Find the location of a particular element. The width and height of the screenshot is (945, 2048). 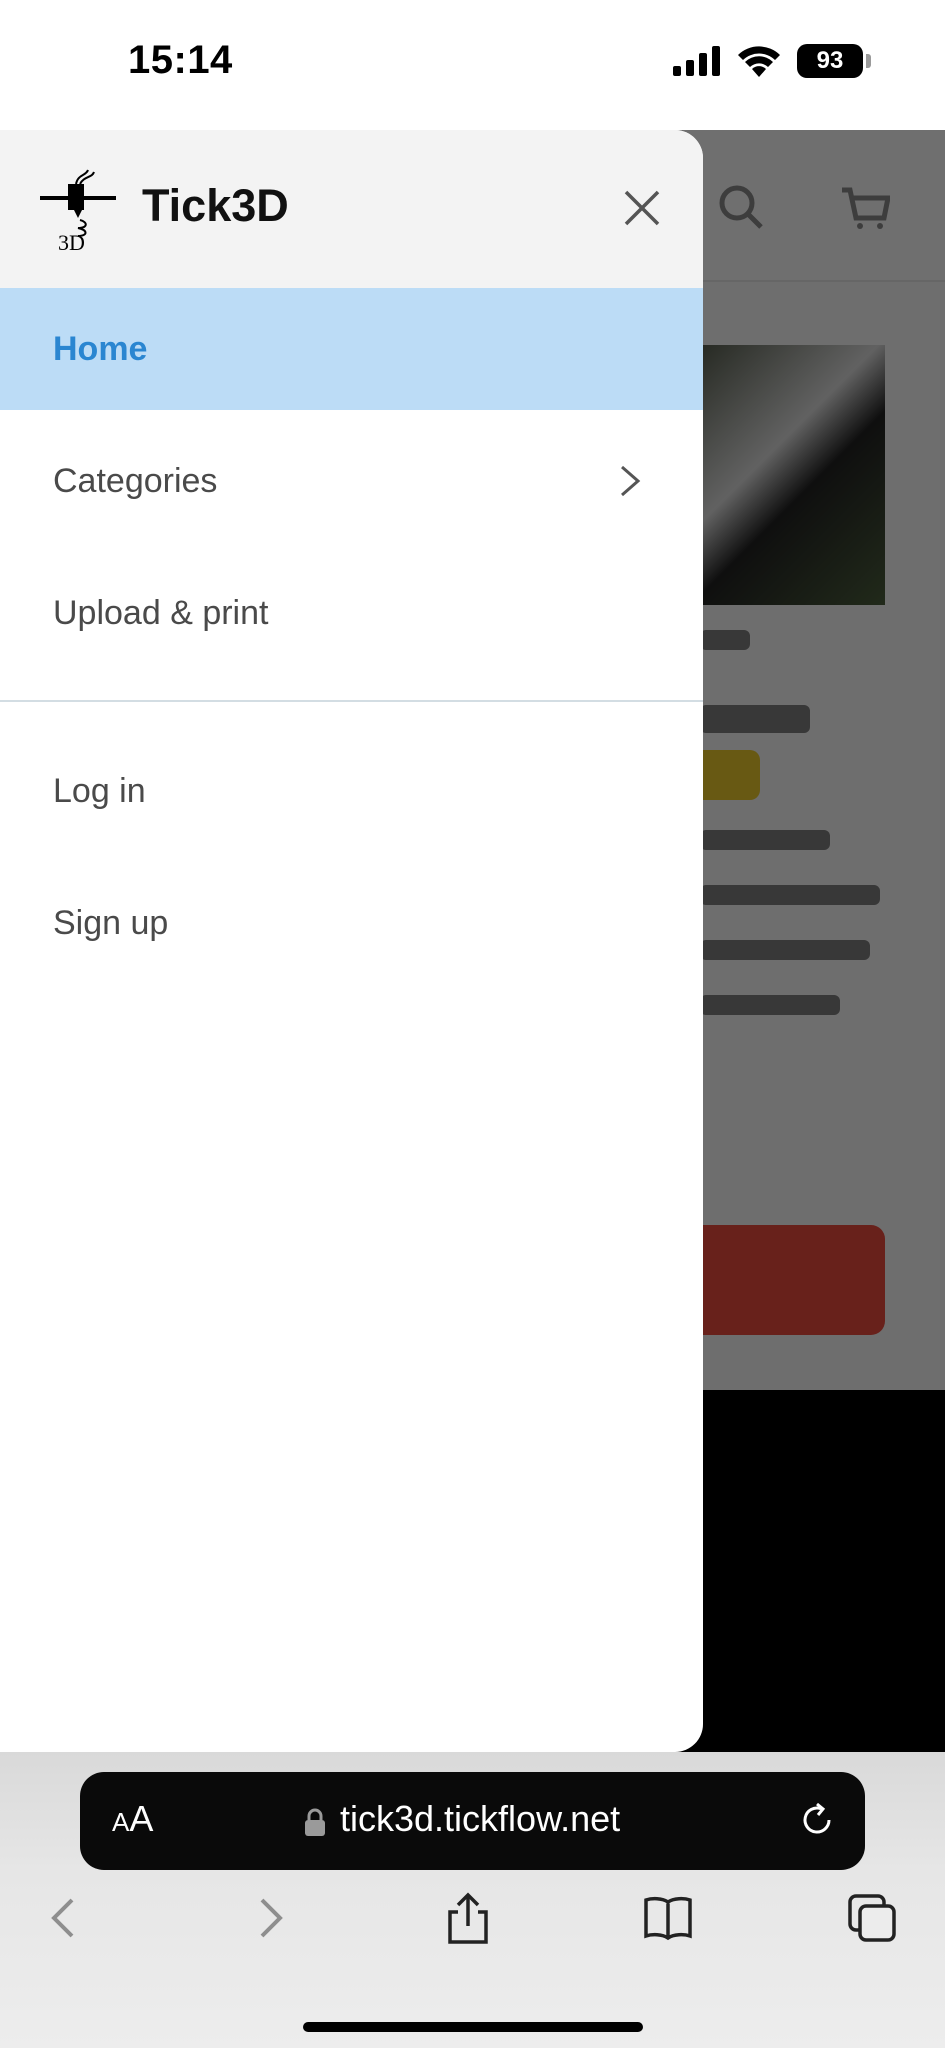

tabs-icon is located at coordinates (872, 1918).